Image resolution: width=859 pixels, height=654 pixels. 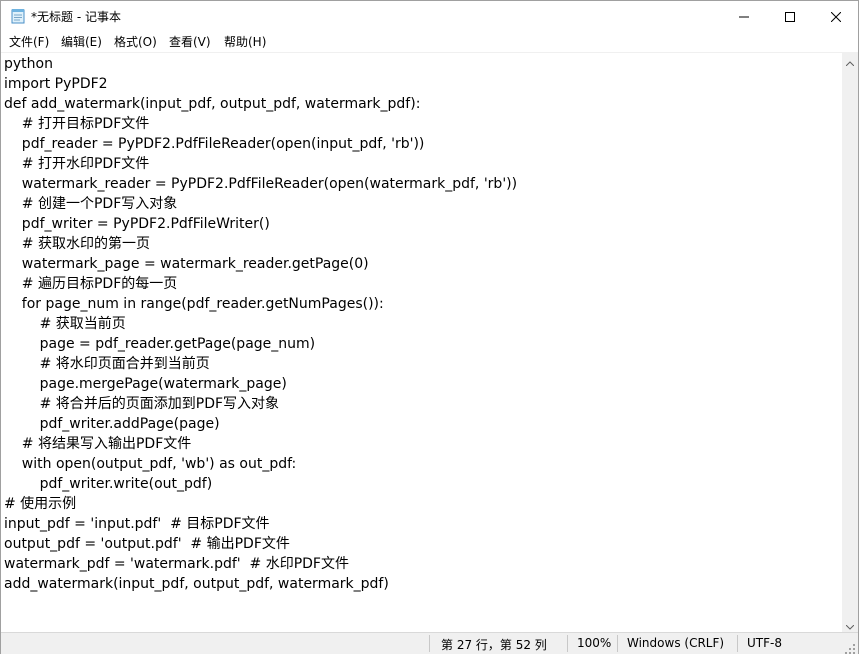 What do you see at coordinates (260, 364) in the screenshot?
I see `editor-line: # 将水印页面合并到当前页` at bounding box center [260, 364].